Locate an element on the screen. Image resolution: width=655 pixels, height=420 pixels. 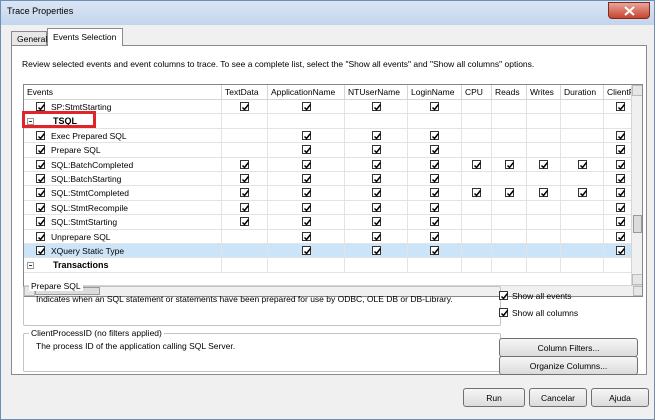
column-header: CPU is located at coordinates (477, 92).